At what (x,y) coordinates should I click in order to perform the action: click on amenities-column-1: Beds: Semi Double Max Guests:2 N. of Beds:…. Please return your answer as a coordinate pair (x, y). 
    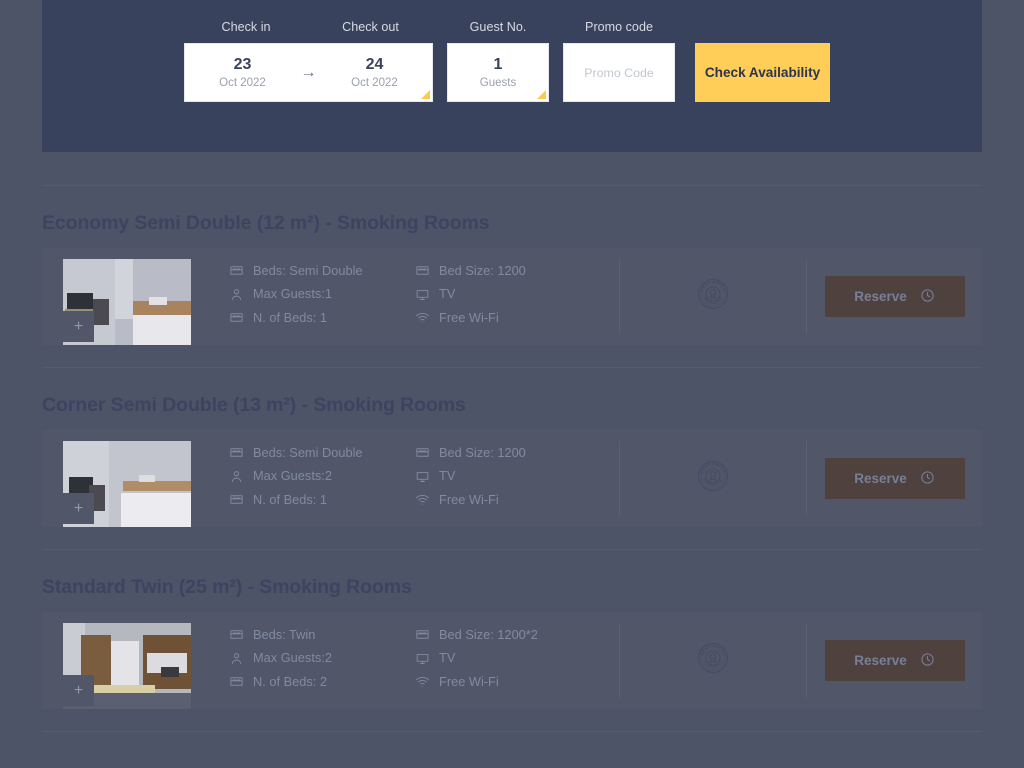
    Looking at the image, I should click on (300, 478).